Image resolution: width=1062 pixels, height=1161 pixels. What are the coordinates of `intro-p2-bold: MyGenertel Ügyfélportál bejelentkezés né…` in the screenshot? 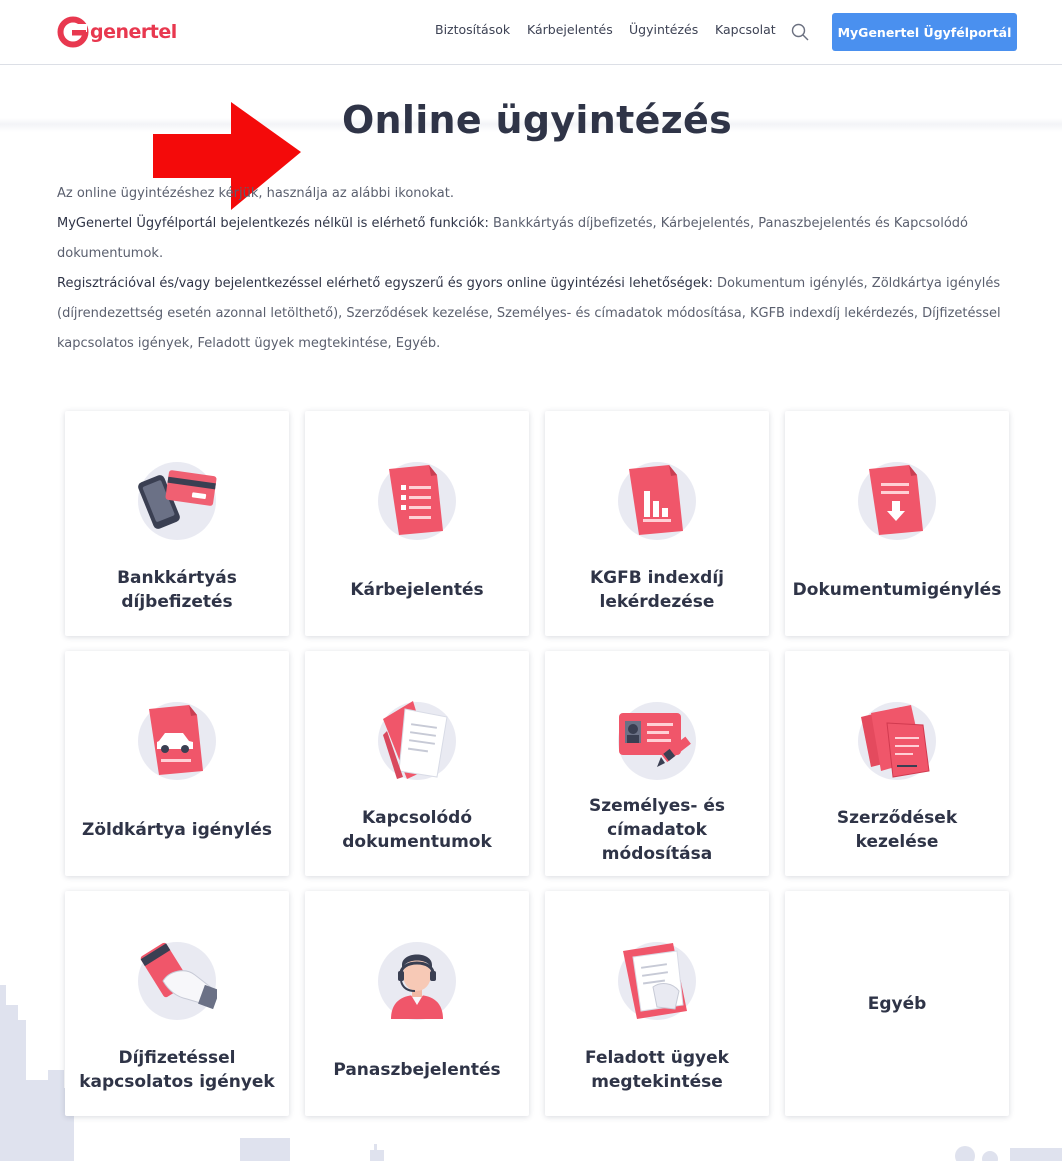 It's located at (273, 223).